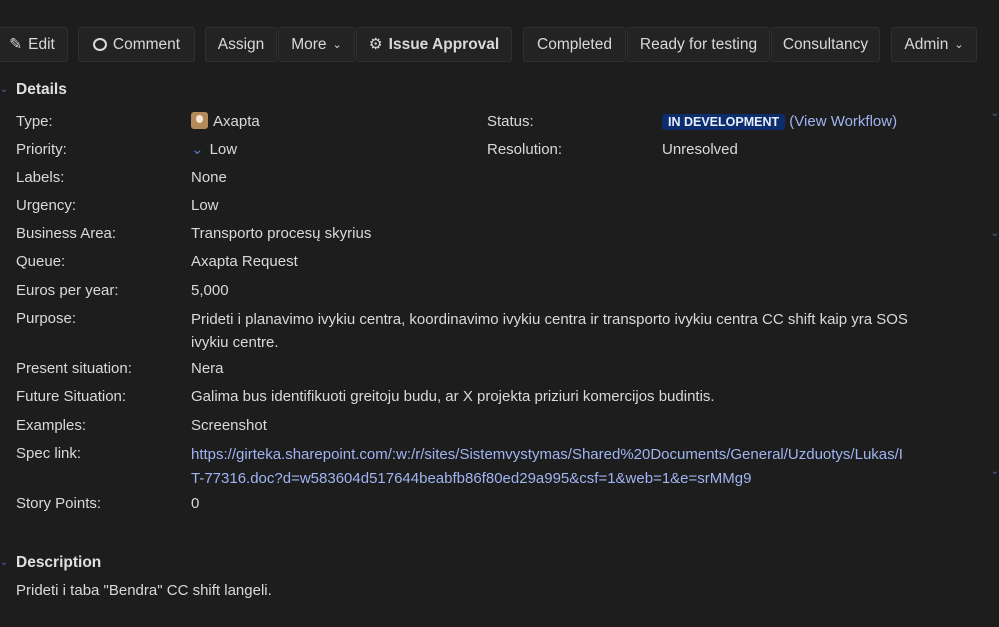  Describe the element at coordinates (136, 44) in the screenshot. I see `comment-button: Comment` at that location.